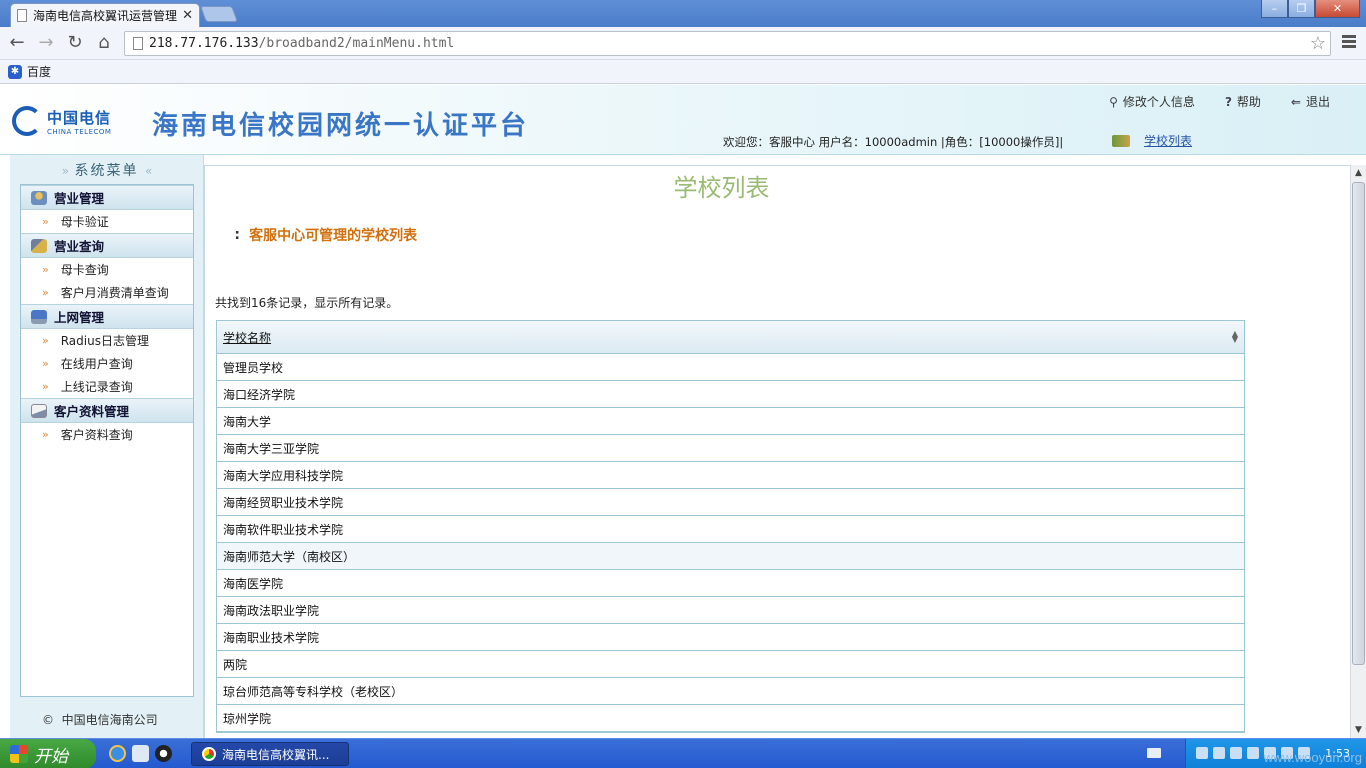 Image resolution: width=1366 pixels, height=768 pixels. Describe the element at coordinates (17, 44) in the screenshot. I see `back-arrow-icon: ←` at that location.